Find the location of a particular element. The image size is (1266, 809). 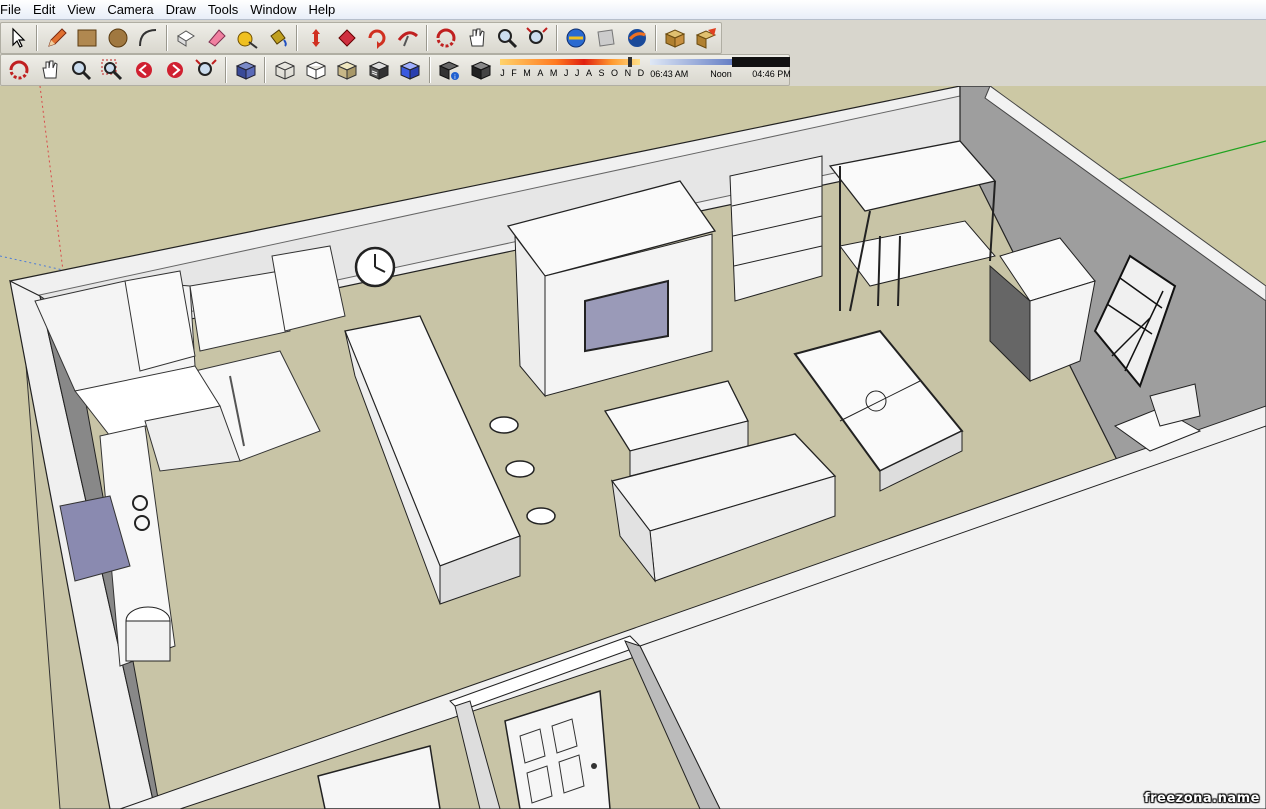

pencil-icon is located at coordinates (56, 38).